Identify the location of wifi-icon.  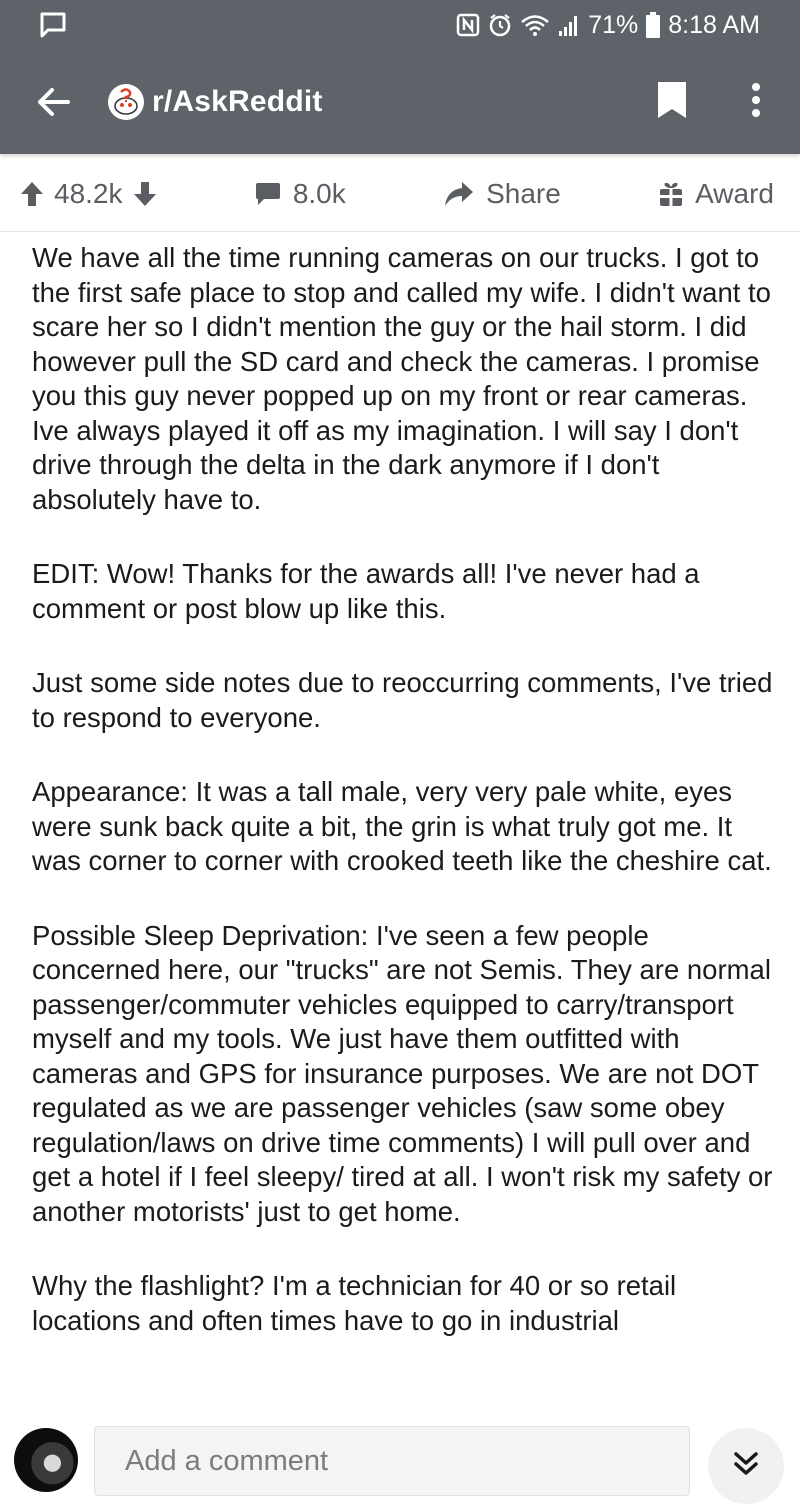
(535, 25).